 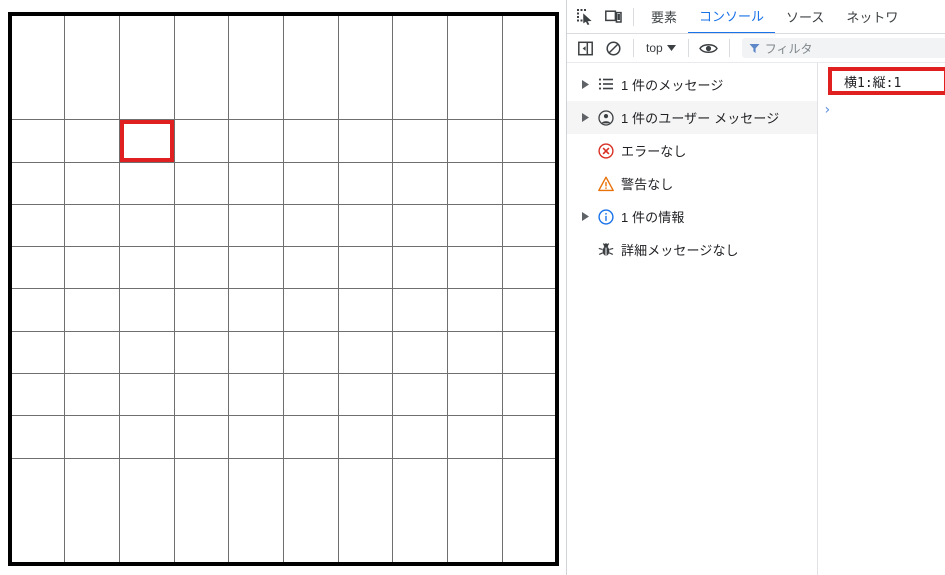 What do you see at coordinates (692, 249) in the screenshot?
I see `console-sidebar-item: 詳細メッセージなし` at bounding box center [692, 249].